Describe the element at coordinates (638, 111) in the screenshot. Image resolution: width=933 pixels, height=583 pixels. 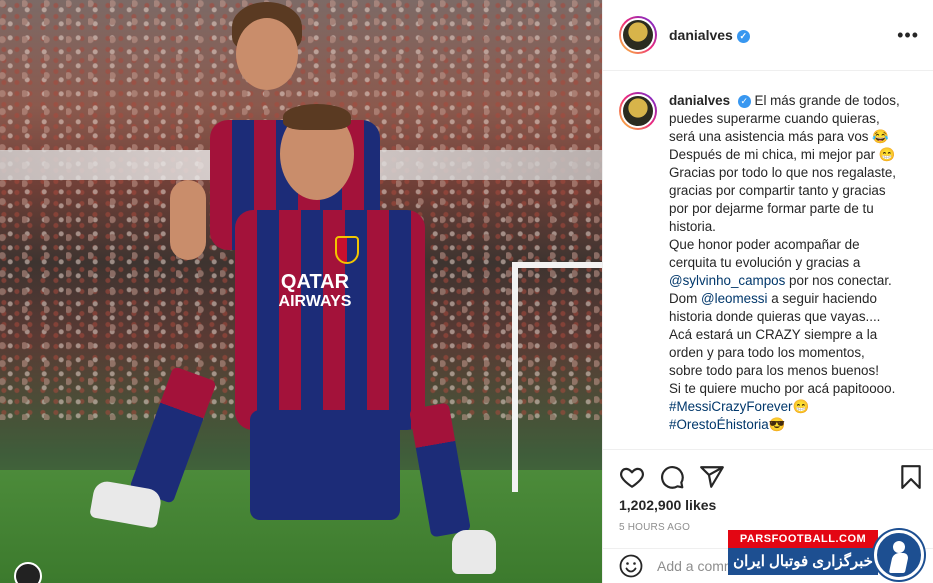
I see `caption-avatar` at that location.